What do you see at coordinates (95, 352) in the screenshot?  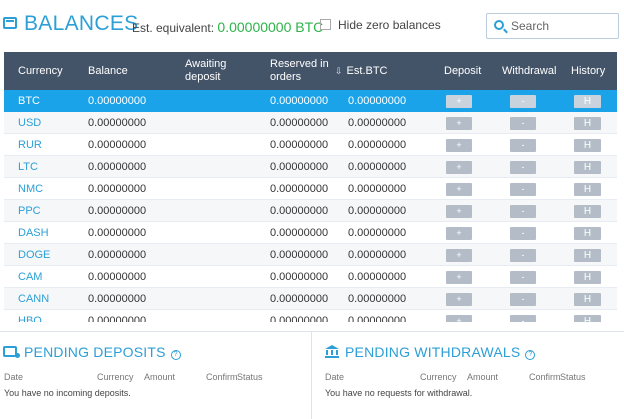 I see `pending-deposits-title-text: PENDING DEPOSITS` at bounding box center [95, 352].